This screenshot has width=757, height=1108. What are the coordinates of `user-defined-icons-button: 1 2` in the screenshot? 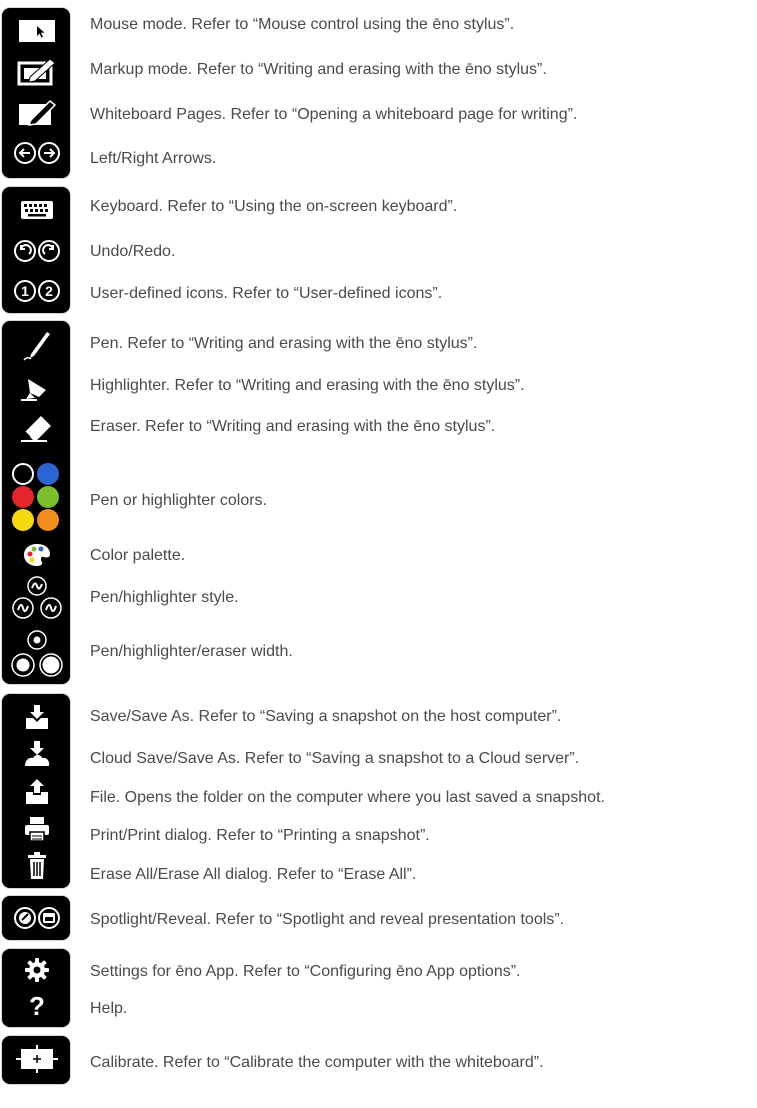 It's located at (37, 291).